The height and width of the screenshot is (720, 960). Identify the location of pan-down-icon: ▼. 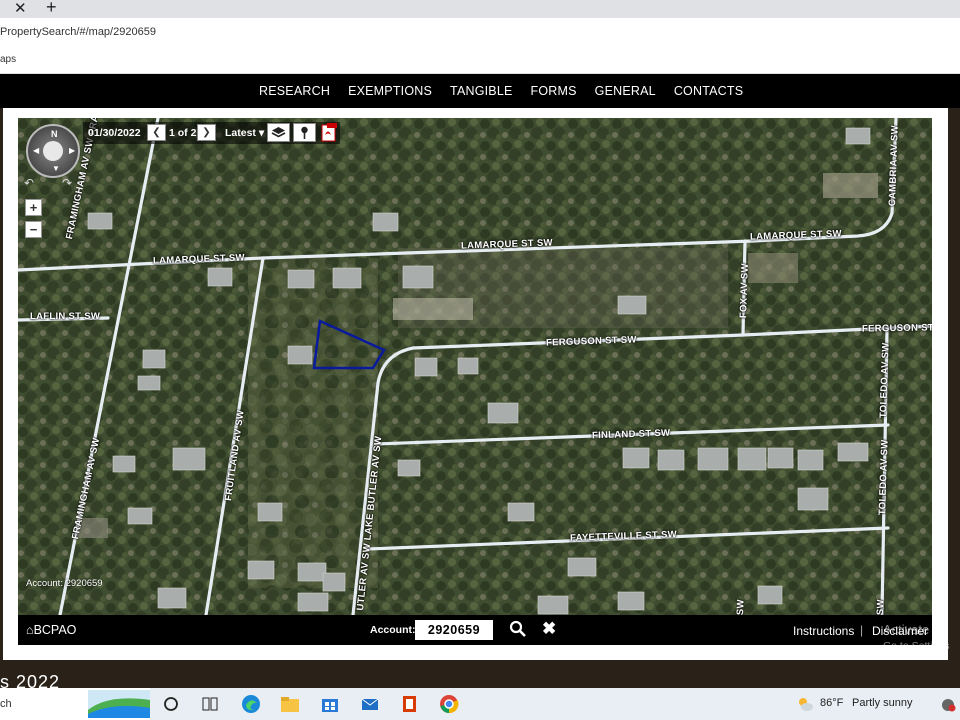
(56, 168).